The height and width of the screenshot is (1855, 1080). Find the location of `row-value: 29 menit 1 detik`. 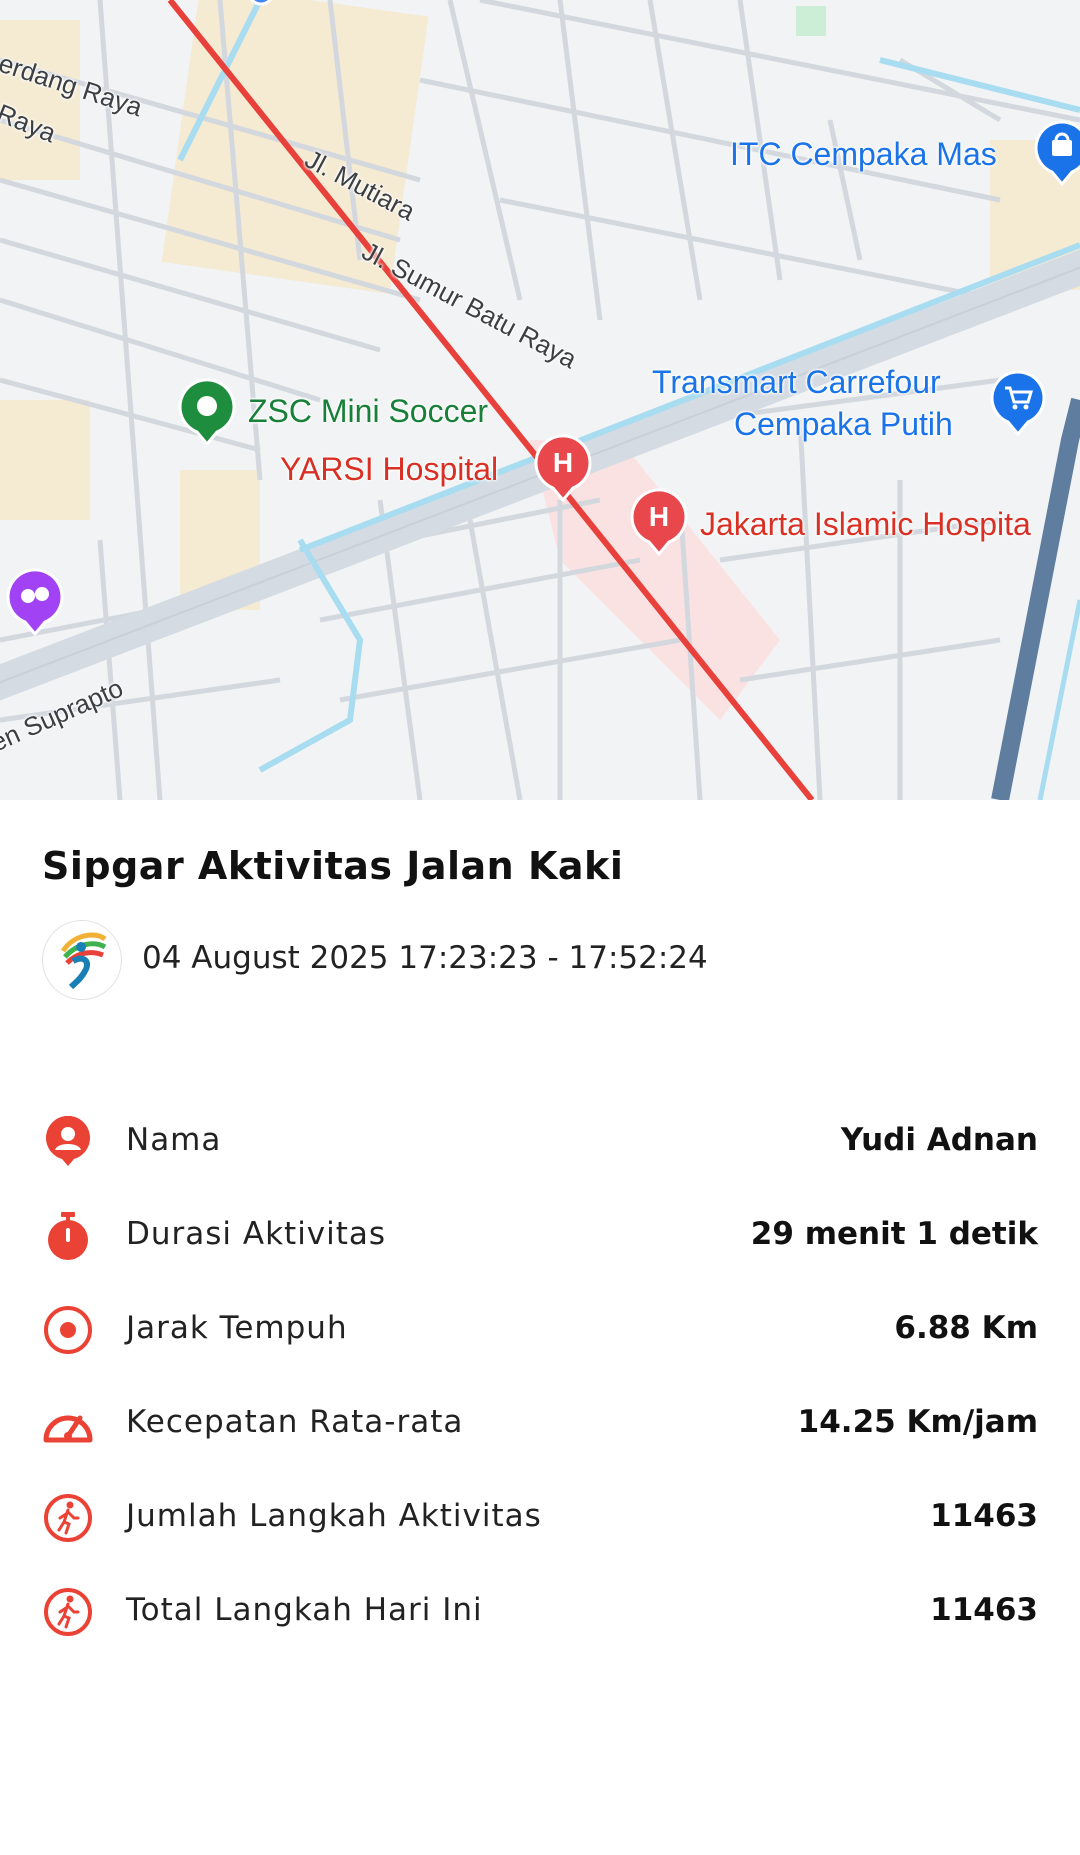

row-value: 29 menit 1 detik is located at coordinates (894, 1234).